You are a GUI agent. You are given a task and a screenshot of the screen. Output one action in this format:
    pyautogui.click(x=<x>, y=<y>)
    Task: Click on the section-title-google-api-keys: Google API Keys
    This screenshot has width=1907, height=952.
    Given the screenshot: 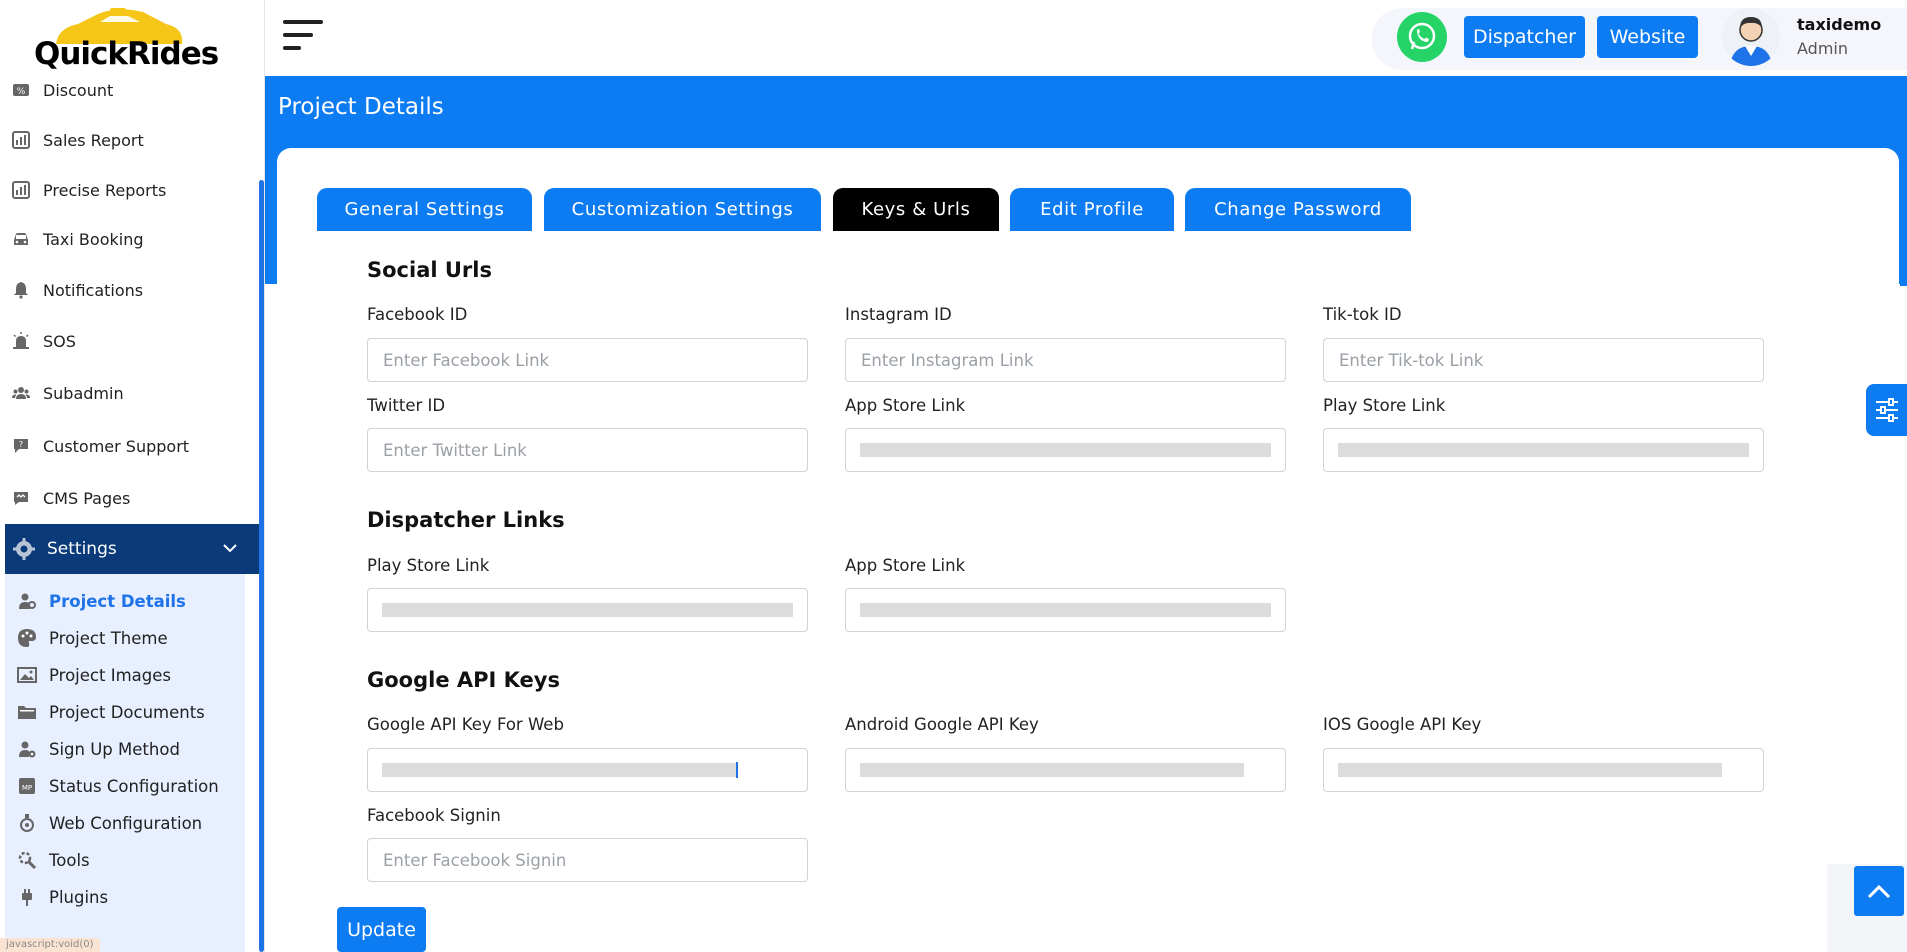 What is the action you would take?
    pyautogui.click(x=463, y=680)
    